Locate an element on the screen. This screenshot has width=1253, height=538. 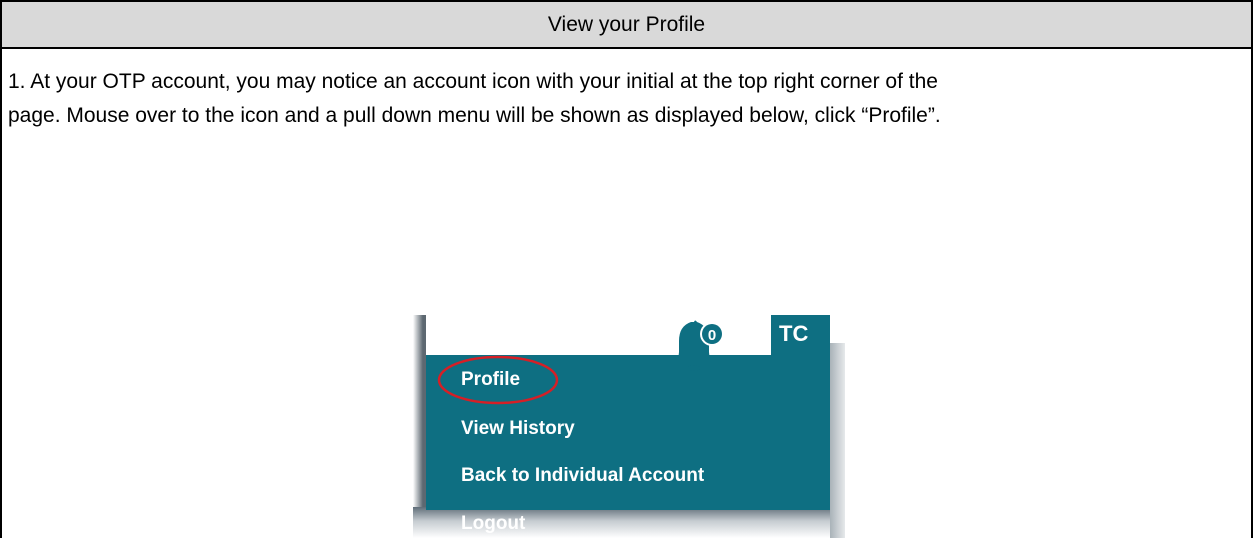
notification-count: 0 is located at coordinates (712, 335).